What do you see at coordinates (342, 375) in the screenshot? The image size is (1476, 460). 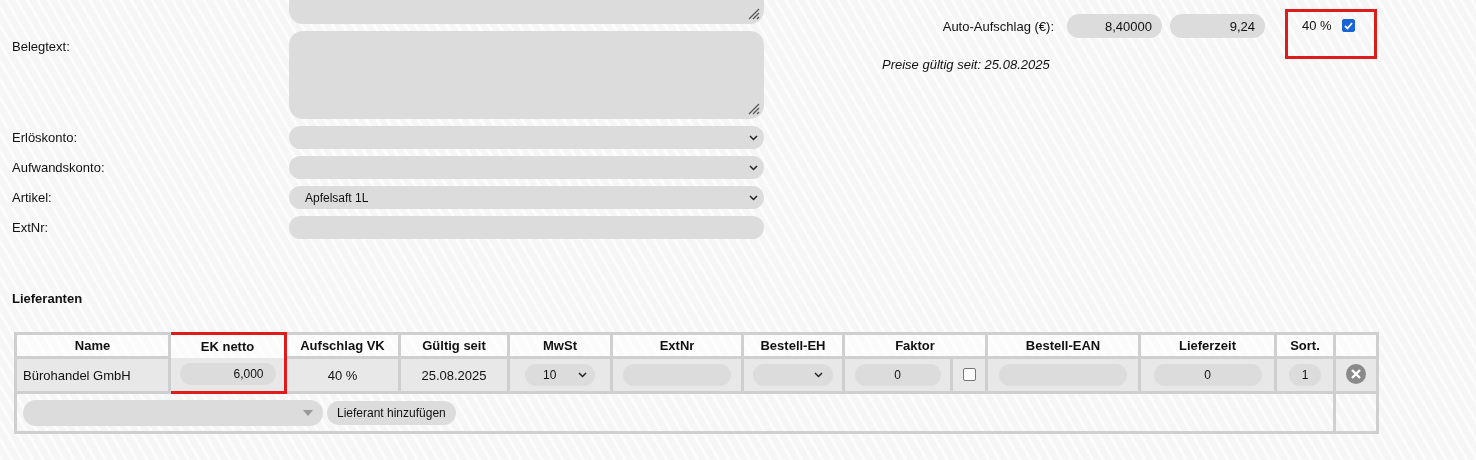 I see `table-cell: 40 %` at bounding box center [342, 375].